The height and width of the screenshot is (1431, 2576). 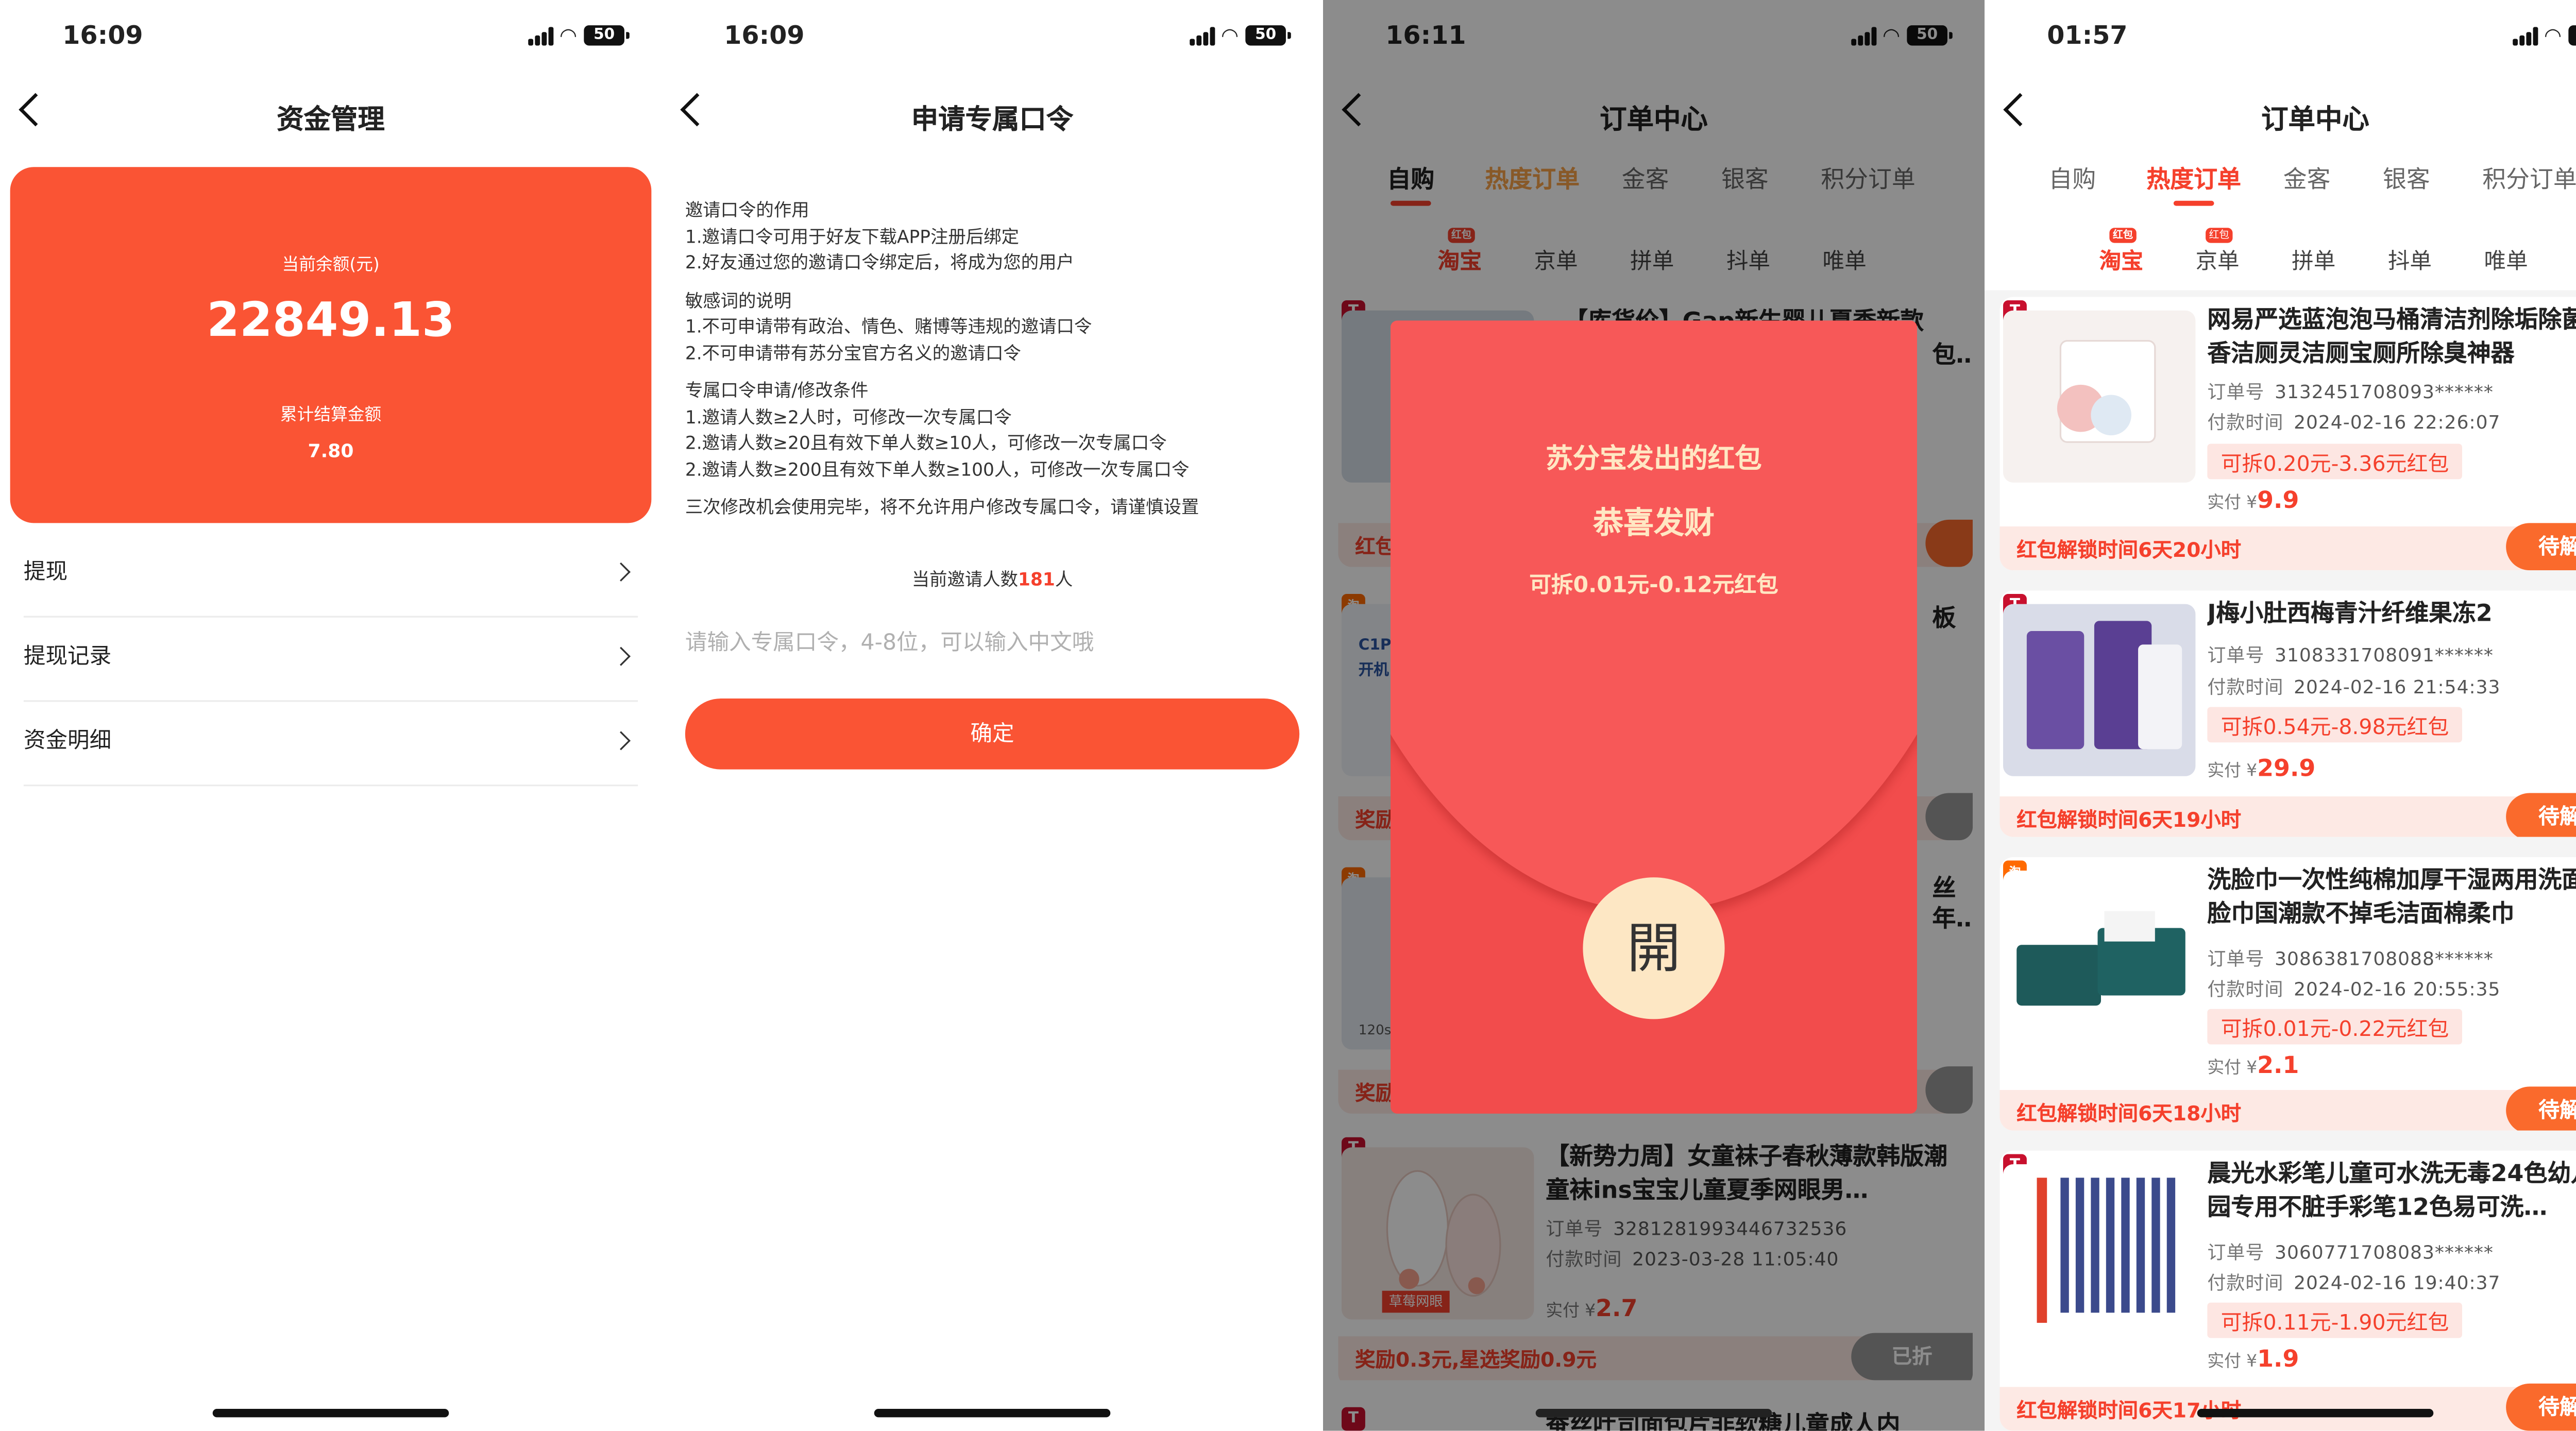 I want to click on status-icons: ◠ 50, so click(x=578, y=35).